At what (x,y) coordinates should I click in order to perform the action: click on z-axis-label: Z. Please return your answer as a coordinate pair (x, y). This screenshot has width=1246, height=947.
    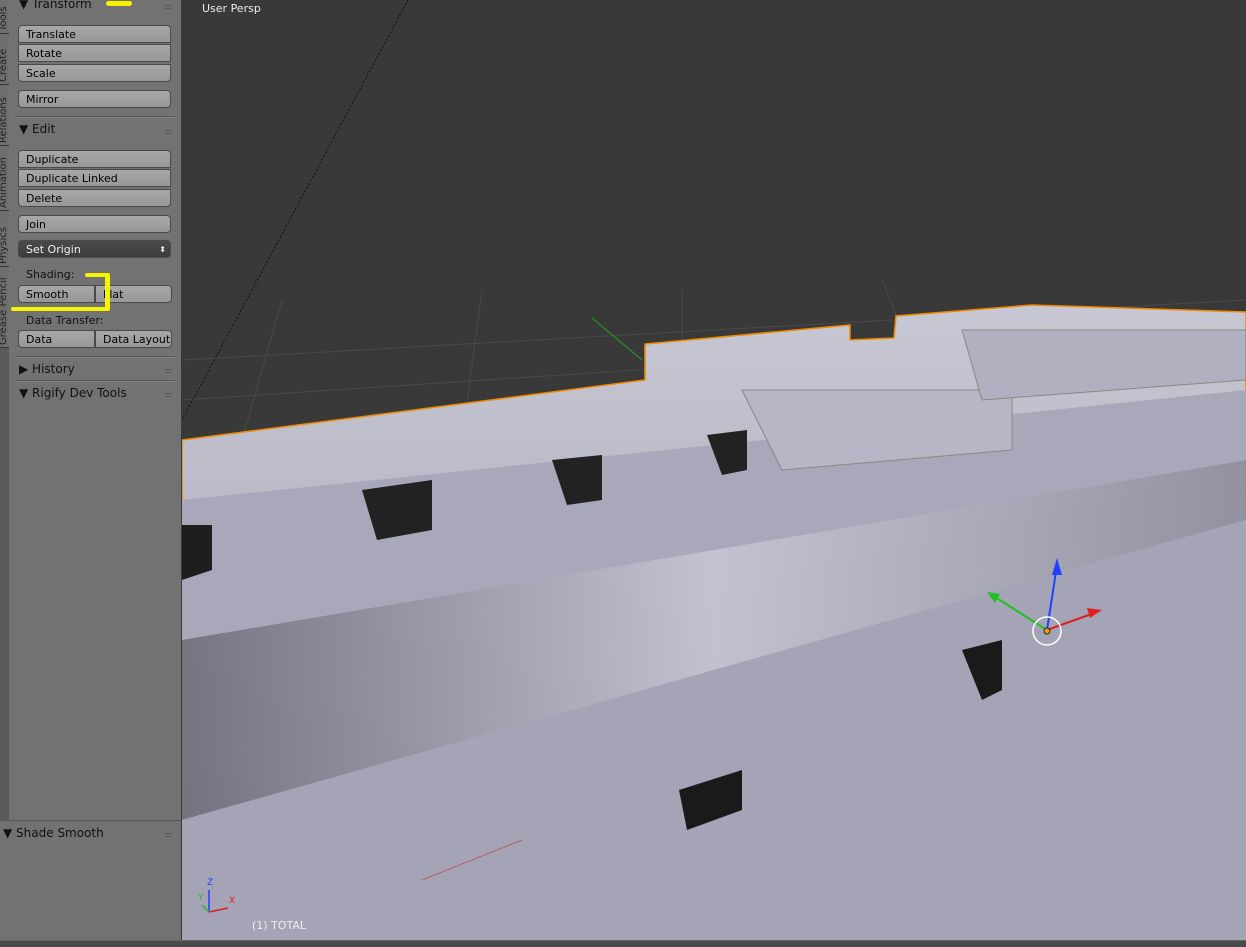
    Looking at the image, I should click on (210, 883).